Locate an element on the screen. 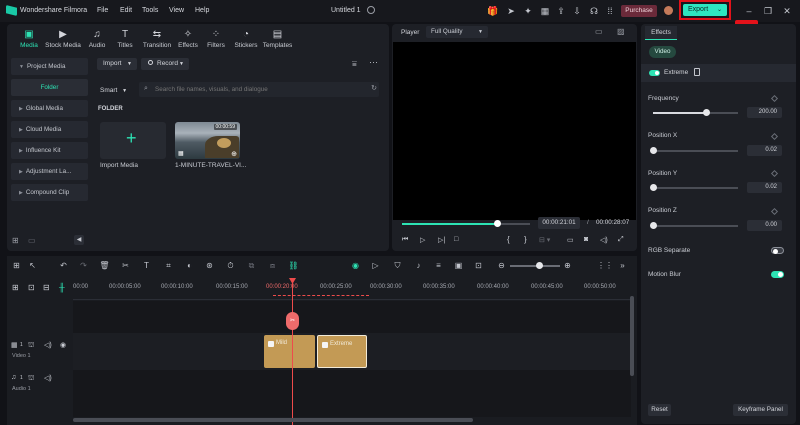 This screenshot has width=800, height=425. ruler-toggle-icon: ╫ is located at coordinates (62, 287).